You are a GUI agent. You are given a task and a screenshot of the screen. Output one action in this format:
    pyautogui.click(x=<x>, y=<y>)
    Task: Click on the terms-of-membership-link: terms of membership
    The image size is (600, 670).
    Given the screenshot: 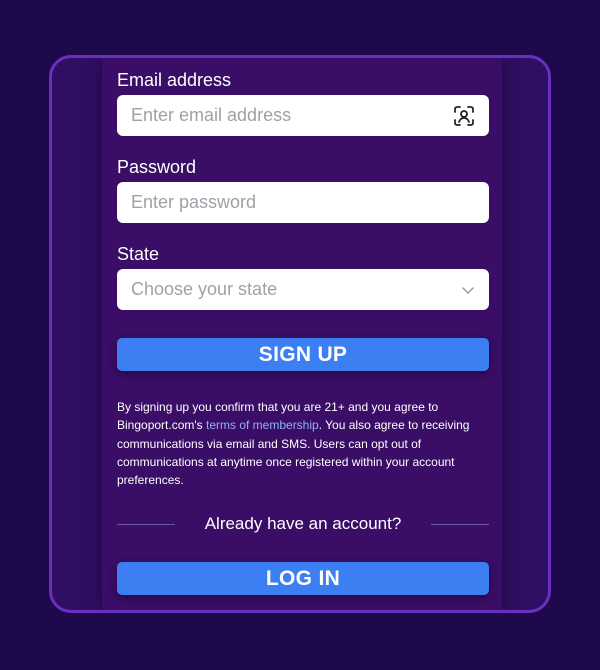 What is the action you would take?
    pyautogui.click(x=262, y=425)
    